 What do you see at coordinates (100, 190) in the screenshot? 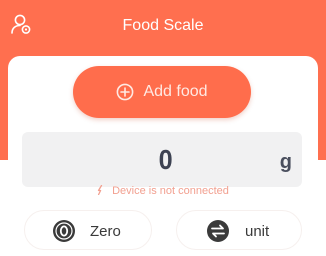
I see `warning-icon` at bounding box center [100, 190].